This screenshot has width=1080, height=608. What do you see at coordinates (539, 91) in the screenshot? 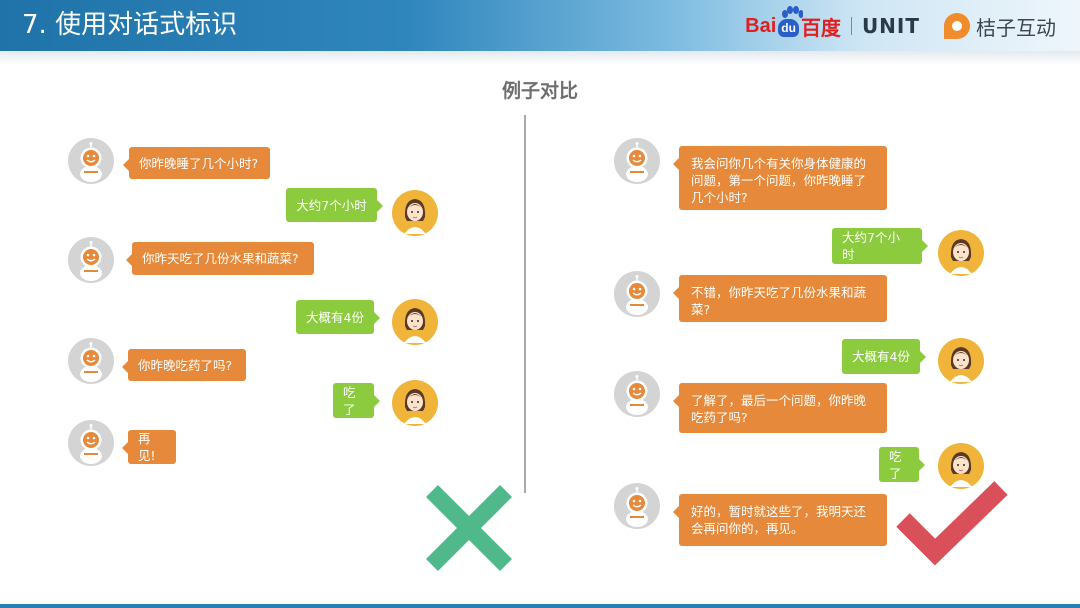
I see `section-title: 例子对比` at bounding box center [539, 91].